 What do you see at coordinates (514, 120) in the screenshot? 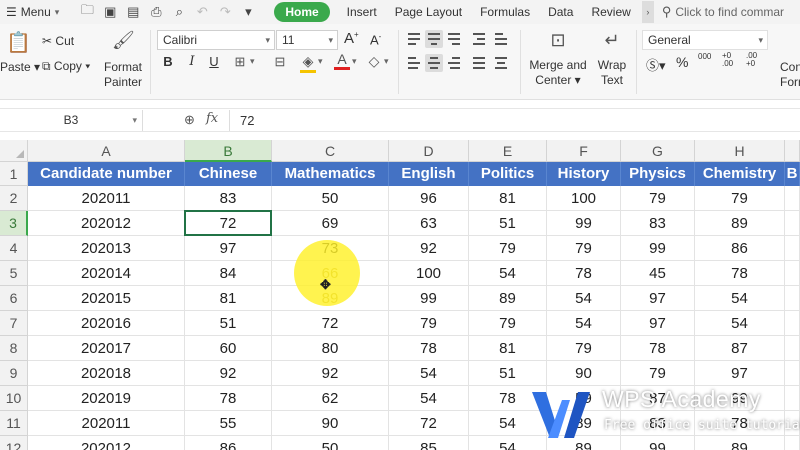
I see `formula-input: 72` at bounding box center [514, 120].